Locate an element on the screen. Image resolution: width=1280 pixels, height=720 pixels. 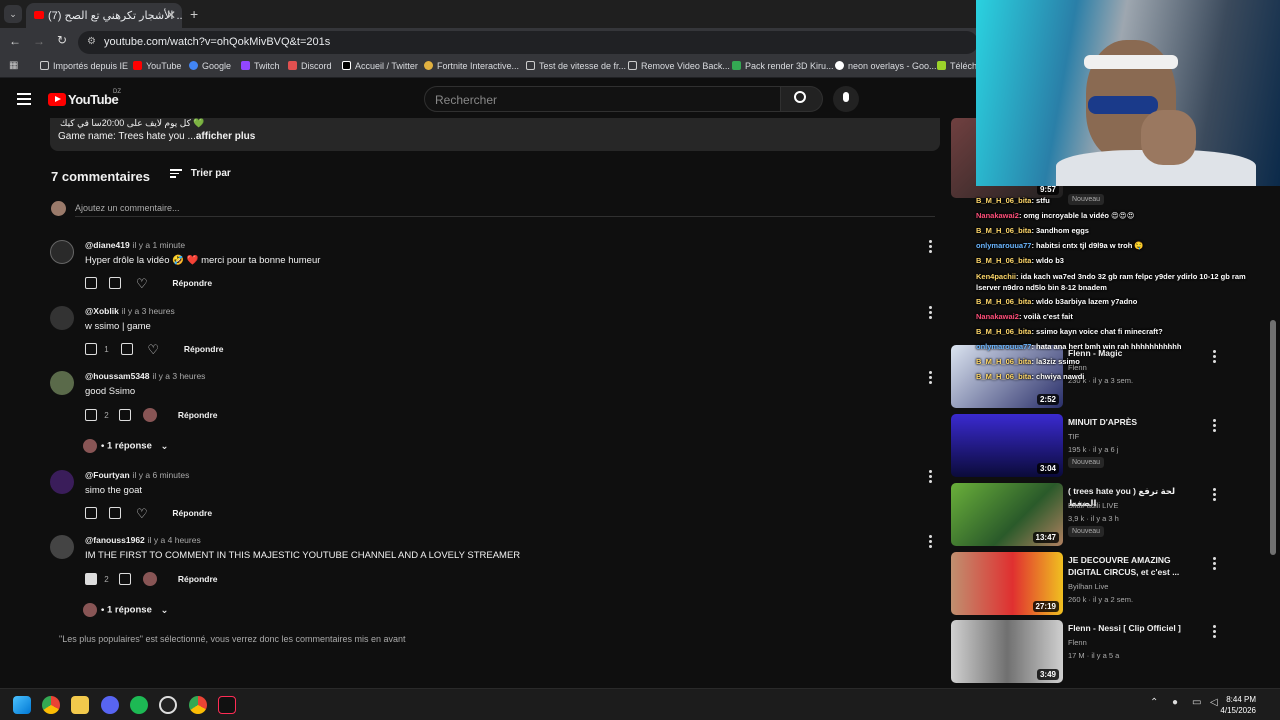
bookmark-item: Twitch is located at coordinates (260, 66).